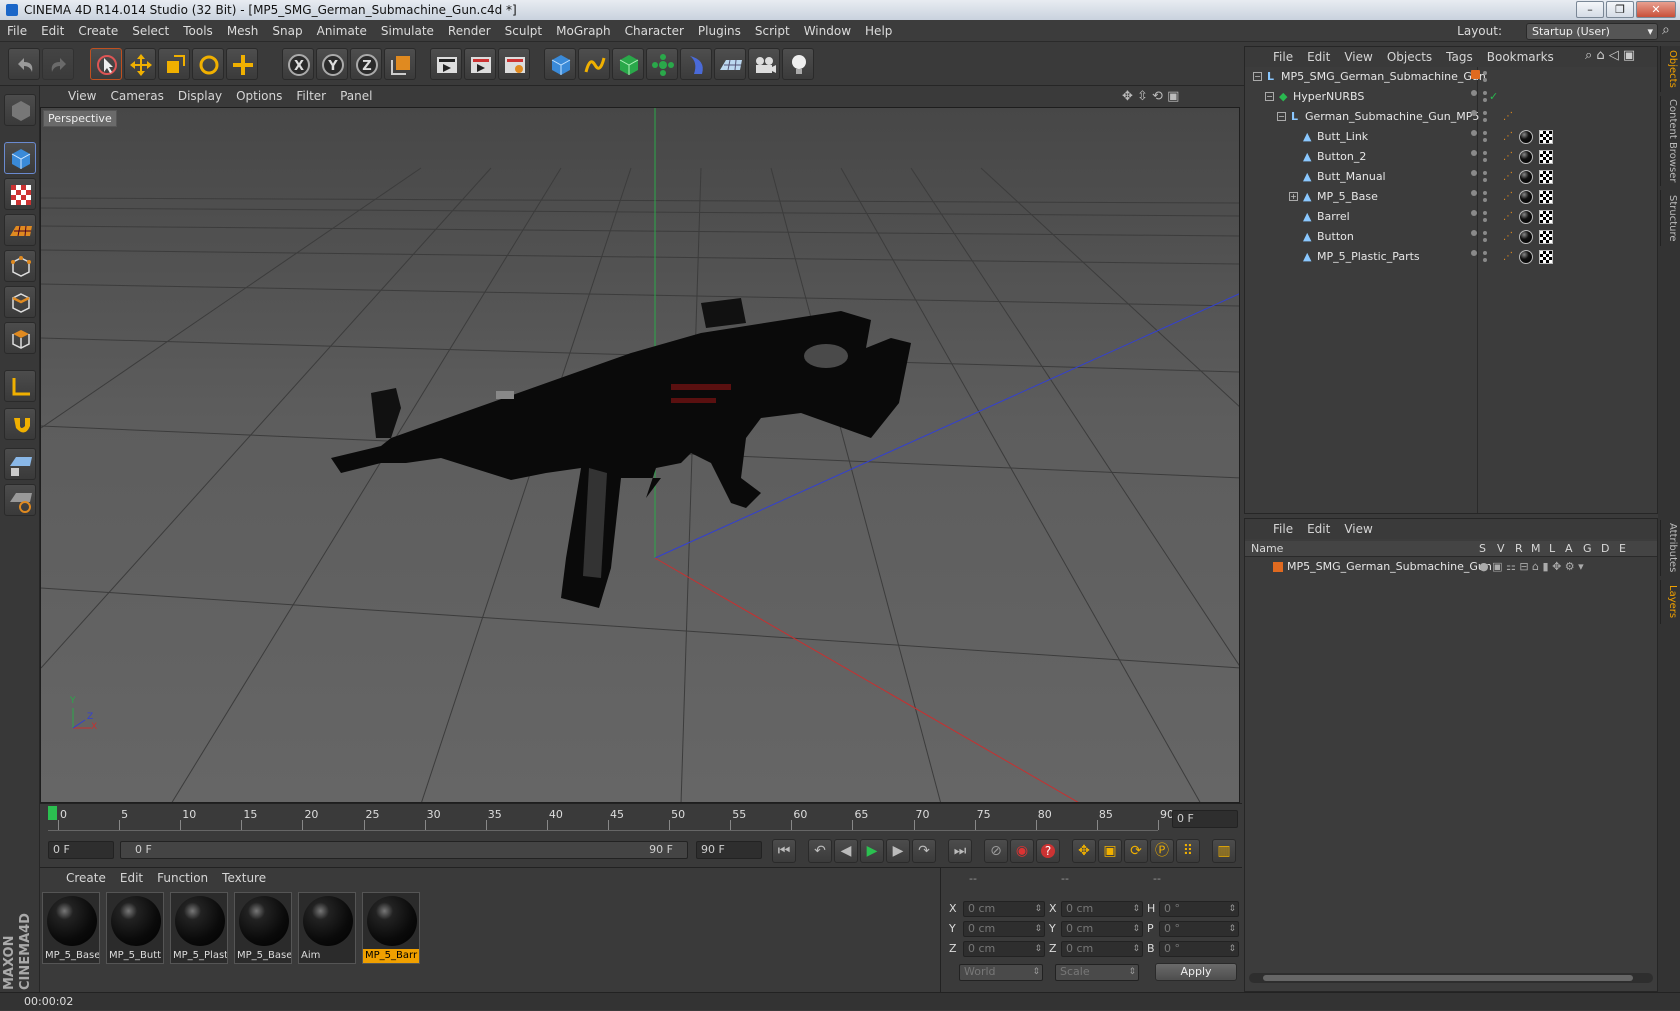 The width and height of the screenshot is (1680, 1011). Describe the element at coordinates (1451, 217) in the screenshot. I see `object-row: ▲ Barrel ⋰` at that location.